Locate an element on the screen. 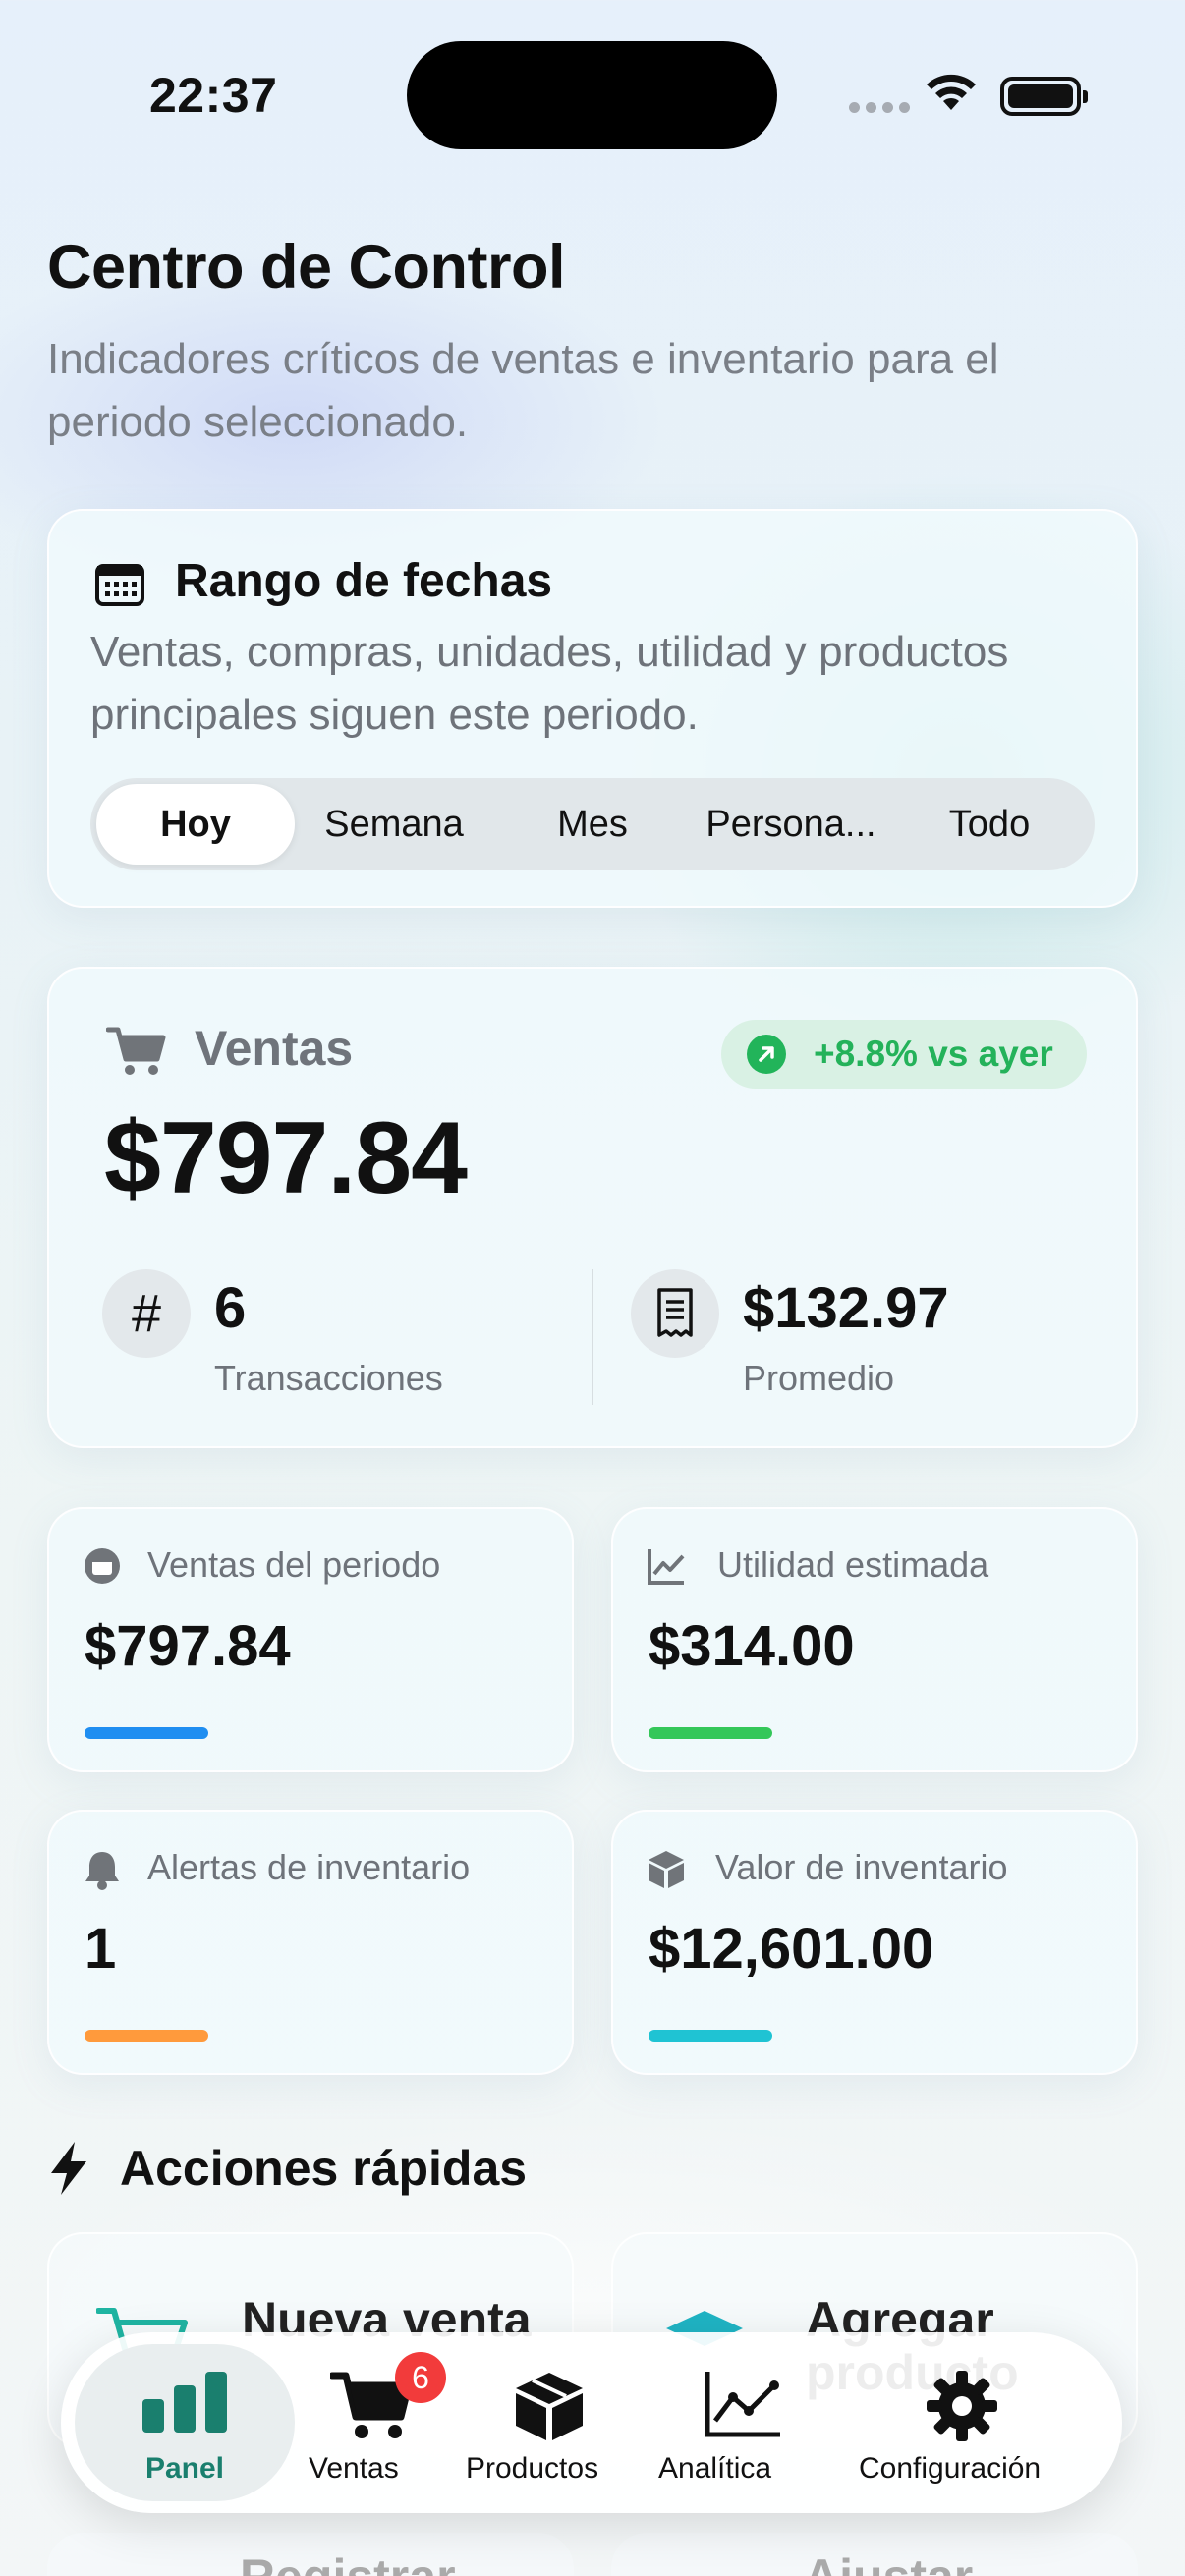 This screenshot has width=1185, height=2576. cellular-signal-icon is located at coordinates (880, 107).